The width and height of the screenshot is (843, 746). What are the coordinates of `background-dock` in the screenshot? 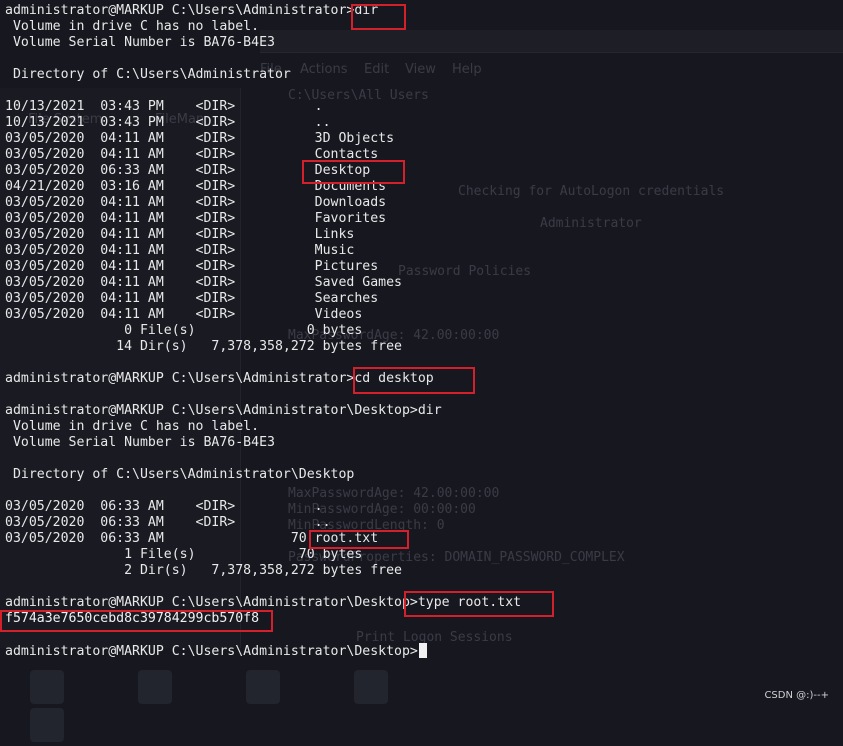 It's located at (280, 706).